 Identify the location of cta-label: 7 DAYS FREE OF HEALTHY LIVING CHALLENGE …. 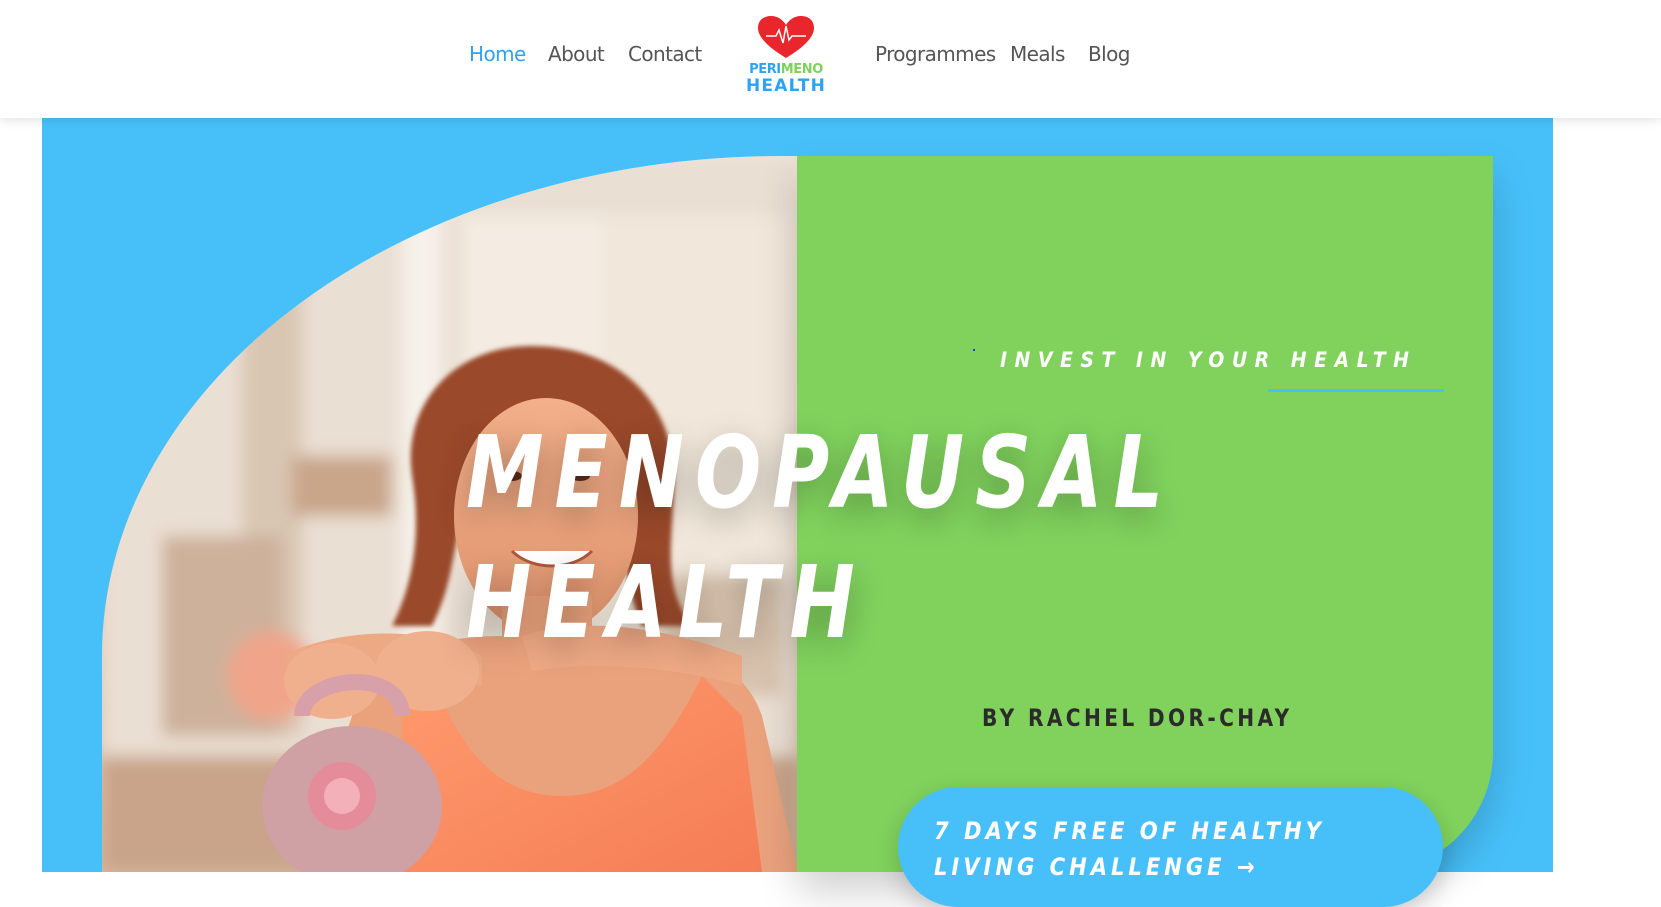
(1129, 849).